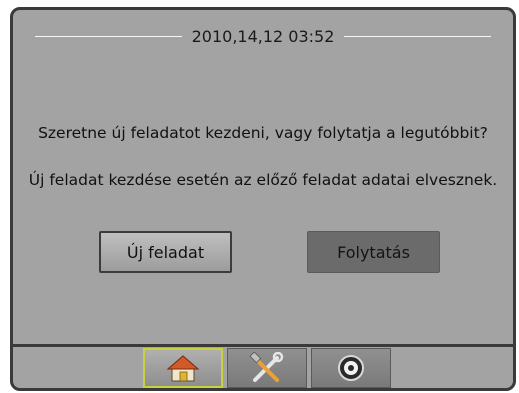  I want to click on home-icon, so click(183, 368).